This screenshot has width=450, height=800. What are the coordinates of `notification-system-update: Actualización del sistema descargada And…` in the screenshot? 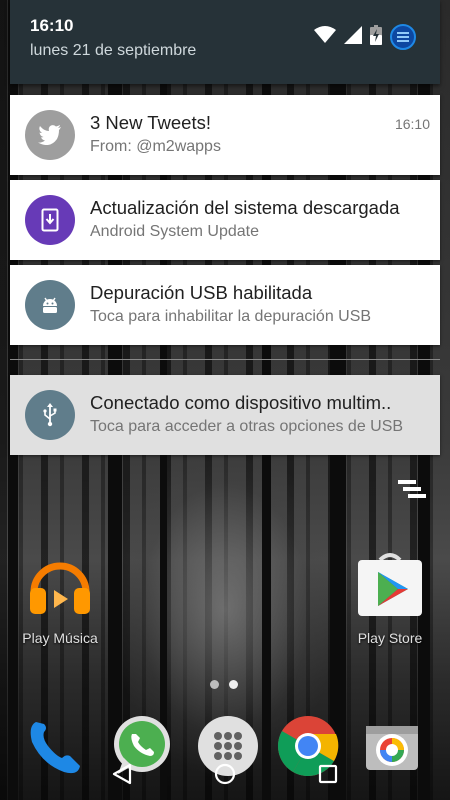 It's located at (225, 220).